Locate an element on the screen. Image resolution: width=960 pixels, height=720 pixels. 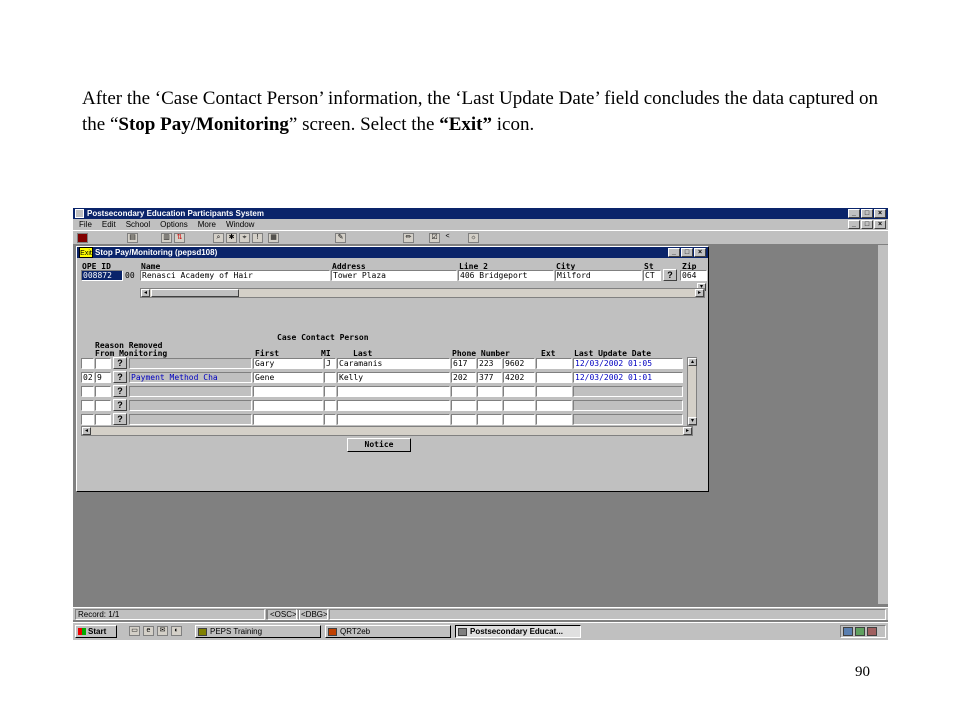
state-lookup-icon: ? is located at coordinates (670, 275).